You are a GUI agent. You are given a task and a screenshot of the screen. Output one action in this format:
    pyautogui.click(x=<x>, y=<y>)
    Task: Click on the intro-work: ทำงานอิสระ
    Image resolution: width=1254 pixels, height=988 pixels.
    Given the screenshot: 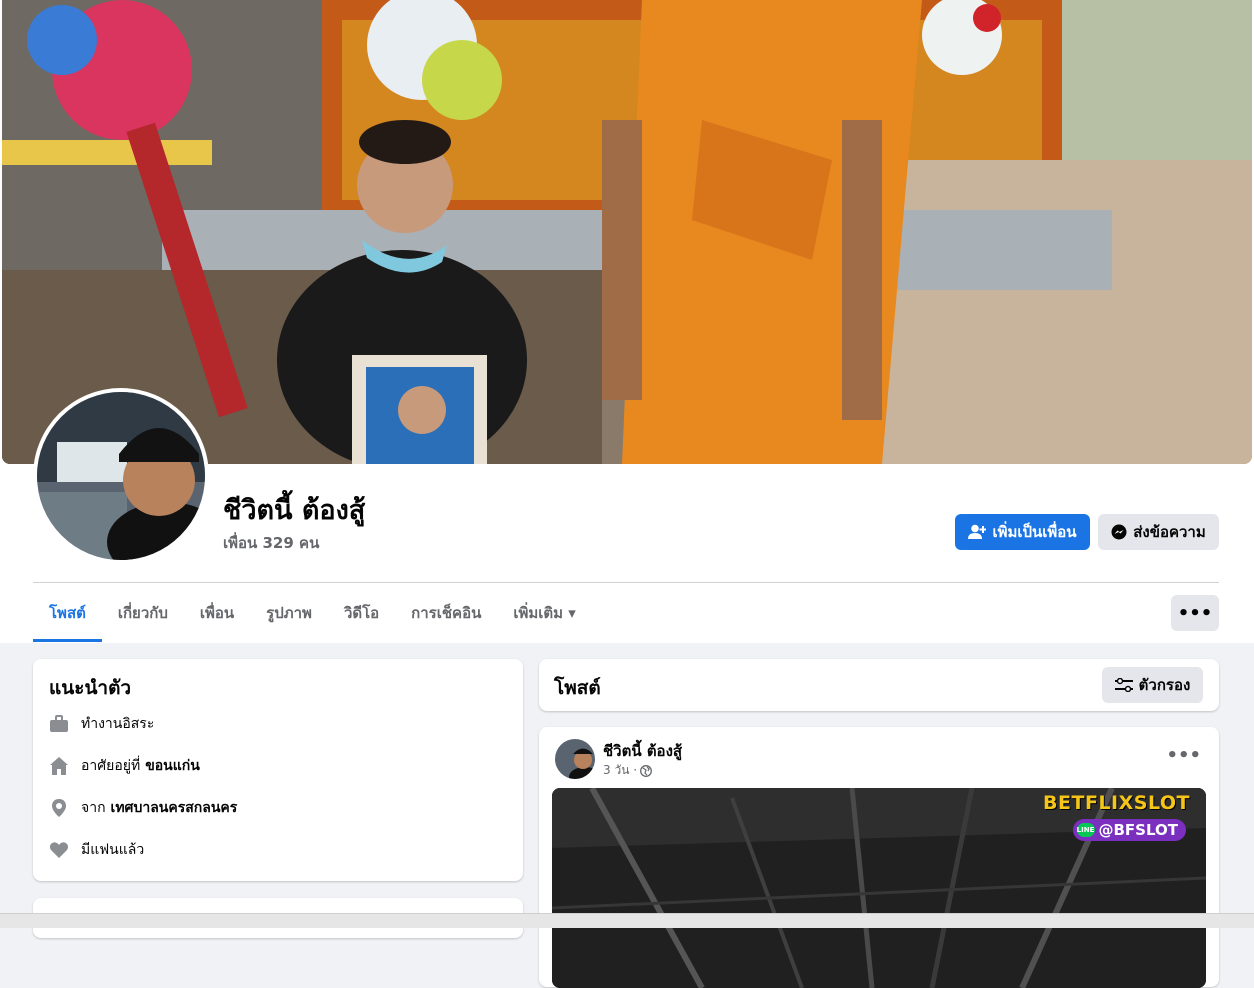 What is the action you would take?
    pyautogui.click(x=101, y=724)
    